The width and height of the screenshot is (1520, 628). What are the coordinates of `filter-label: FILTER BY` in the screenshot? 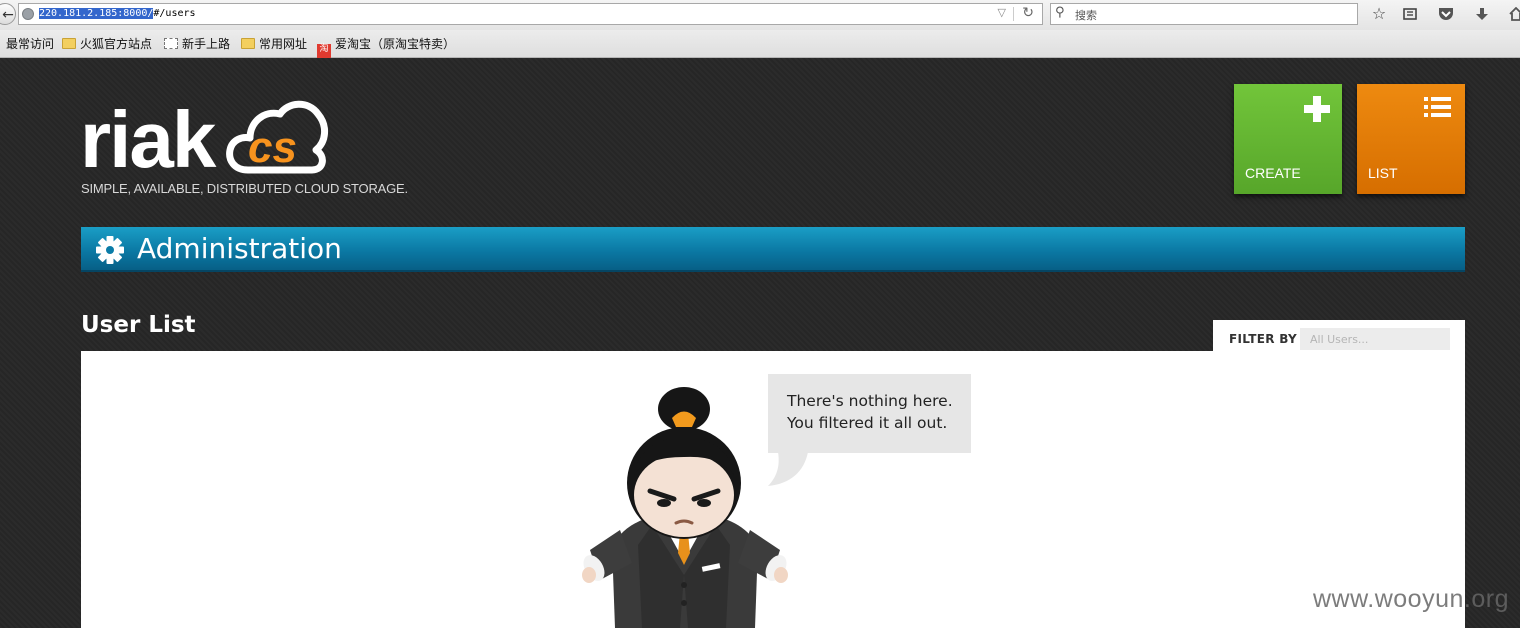 It's located at (1263, 339).